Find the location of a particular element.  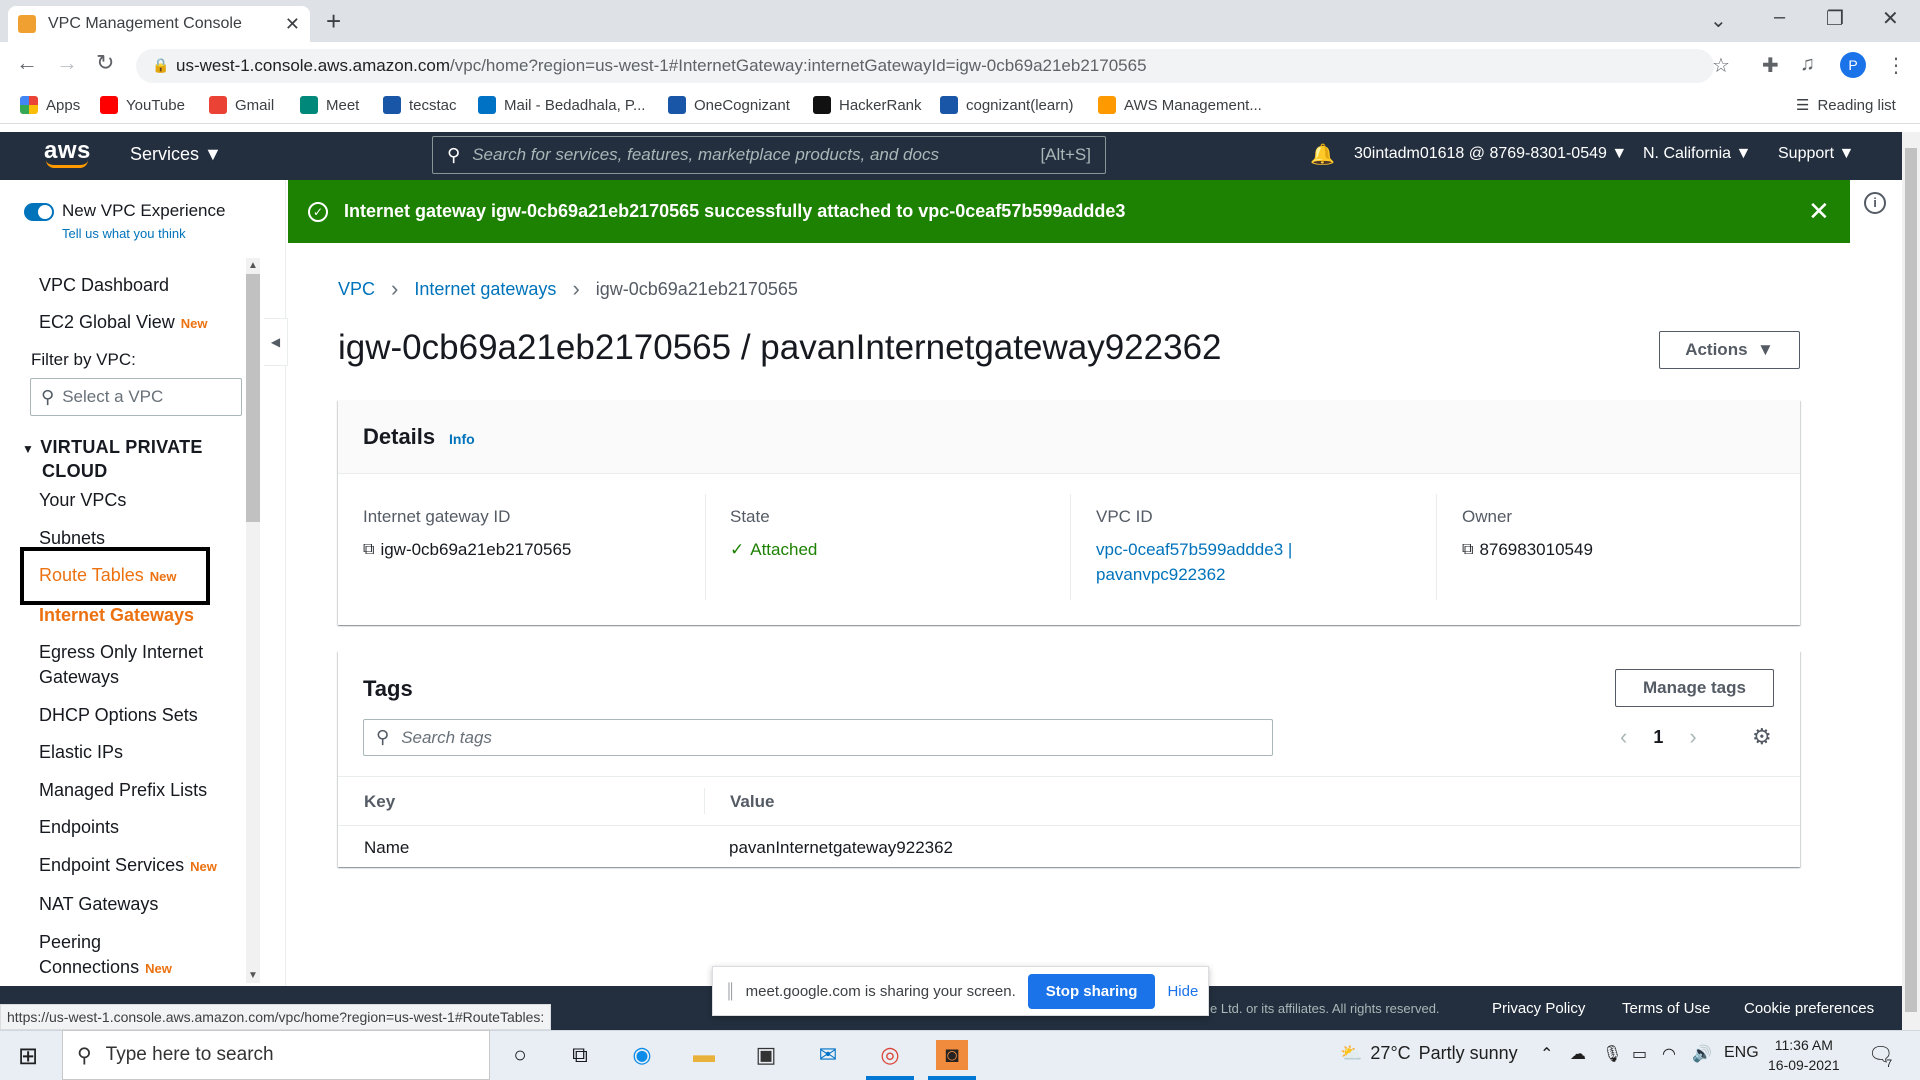

hide-button: Hide is located at coordinates (1182, 991).